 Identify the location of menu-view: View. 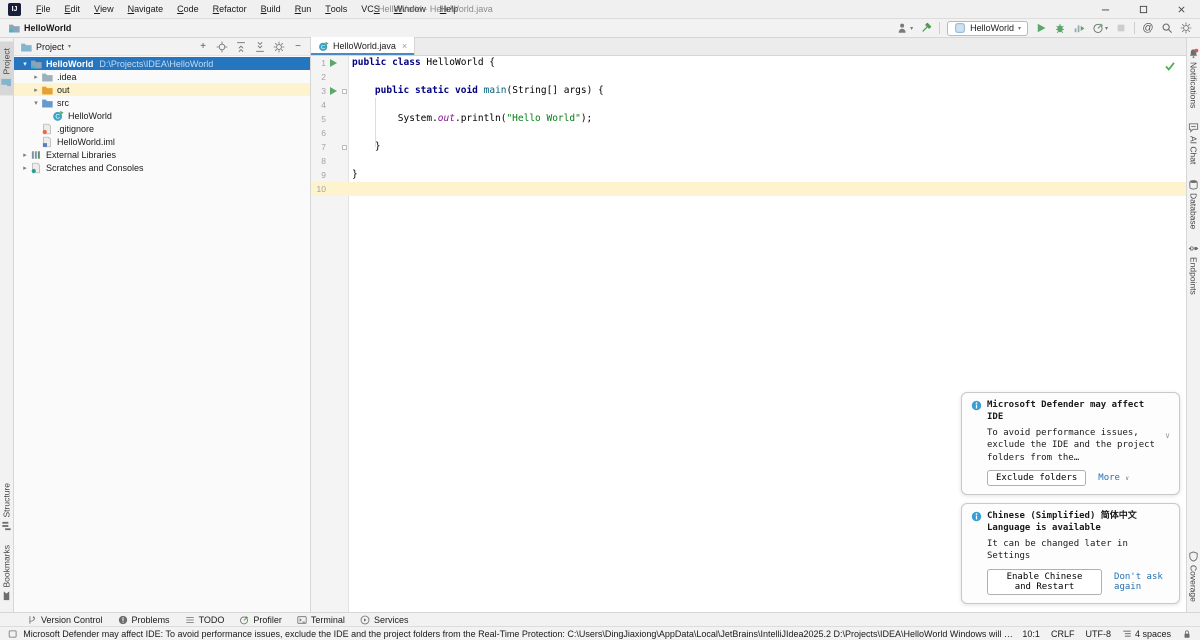
(104, 9).